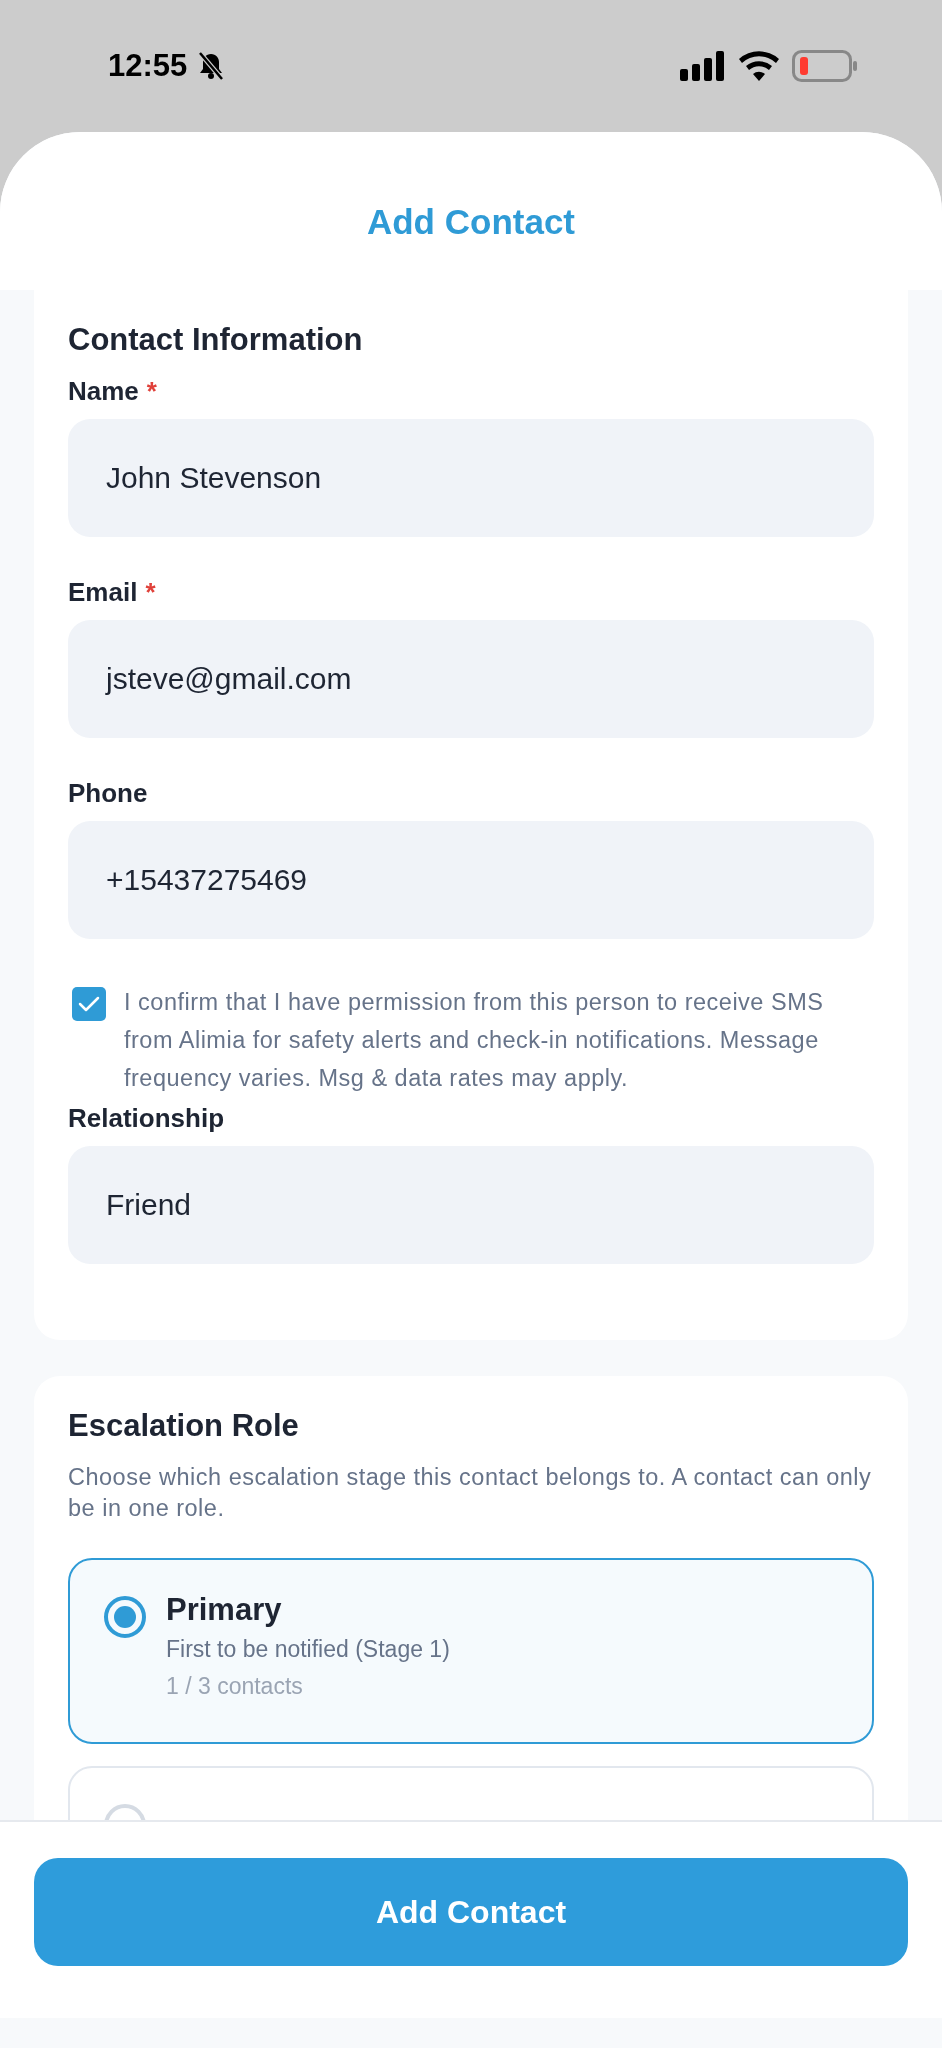 The image size is (942, 2048). I want to click on input-field: +15437275469, so click(471, 880).